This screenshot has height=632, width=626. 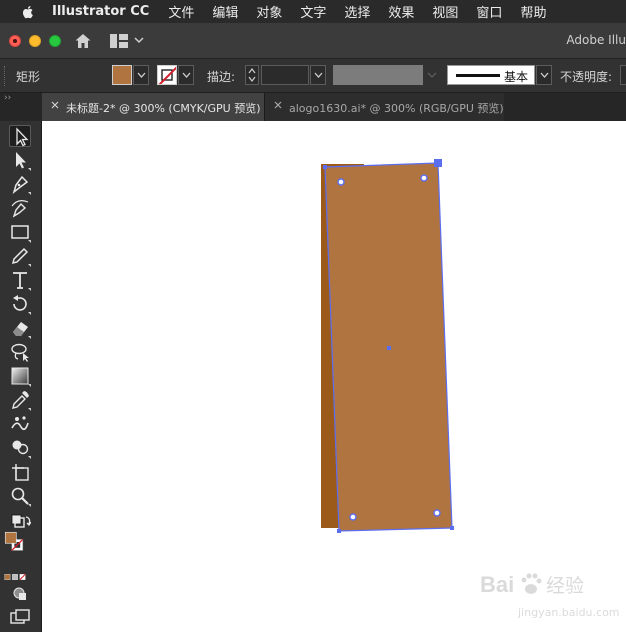 I want to click on stroke-dropdown-button, so click(x=186, y=75).